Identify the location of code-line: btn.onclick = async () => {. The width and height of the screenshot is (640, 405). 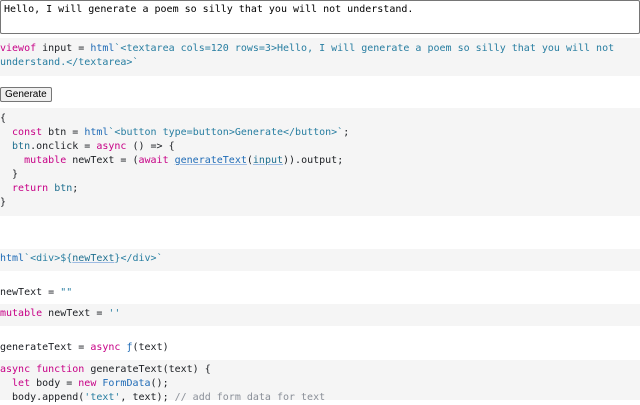
(320, 147).